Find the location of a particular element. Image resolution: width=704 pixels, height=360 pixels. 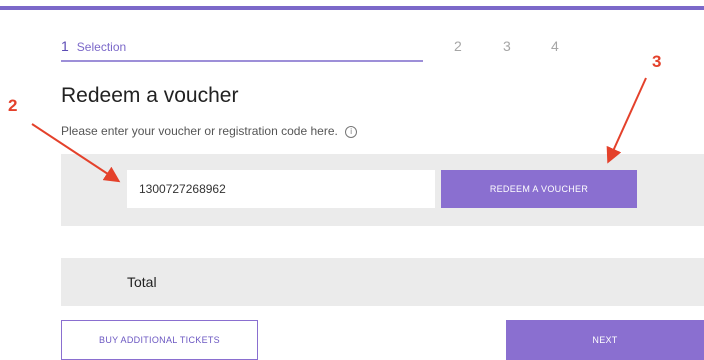

redeem-voucher-button: REDEEM A VOUCHER is located at coordinates (539, 189).